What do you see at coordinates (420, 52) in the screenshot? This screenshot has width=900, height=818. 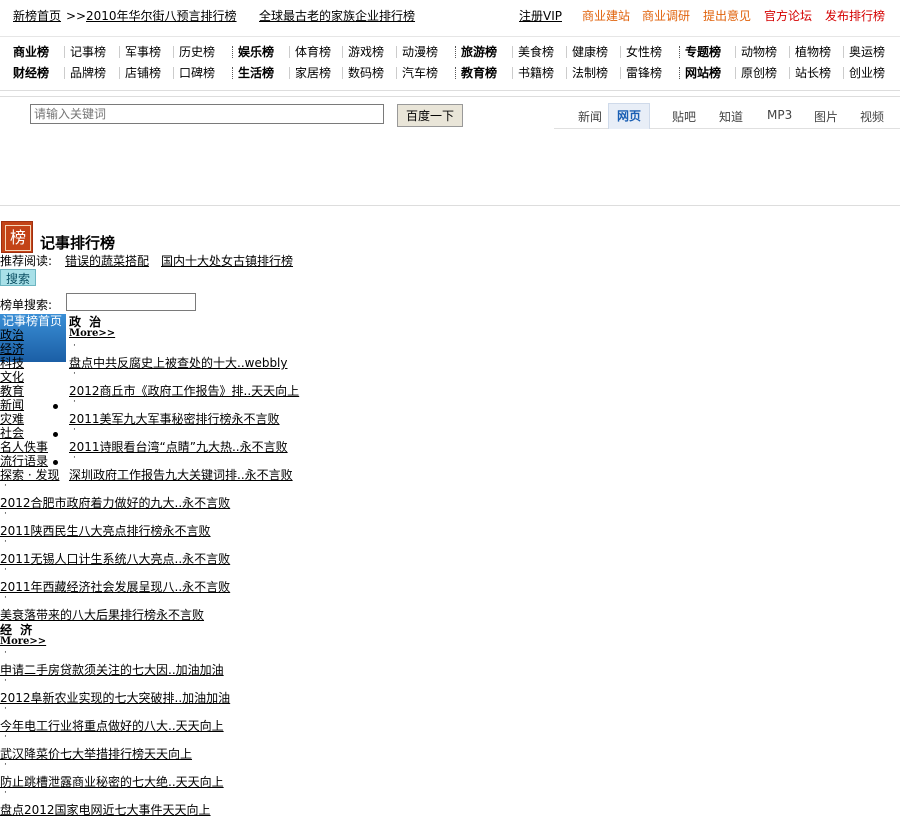 I see `category-link: 动漫榜` at bounding box center [420, 52].